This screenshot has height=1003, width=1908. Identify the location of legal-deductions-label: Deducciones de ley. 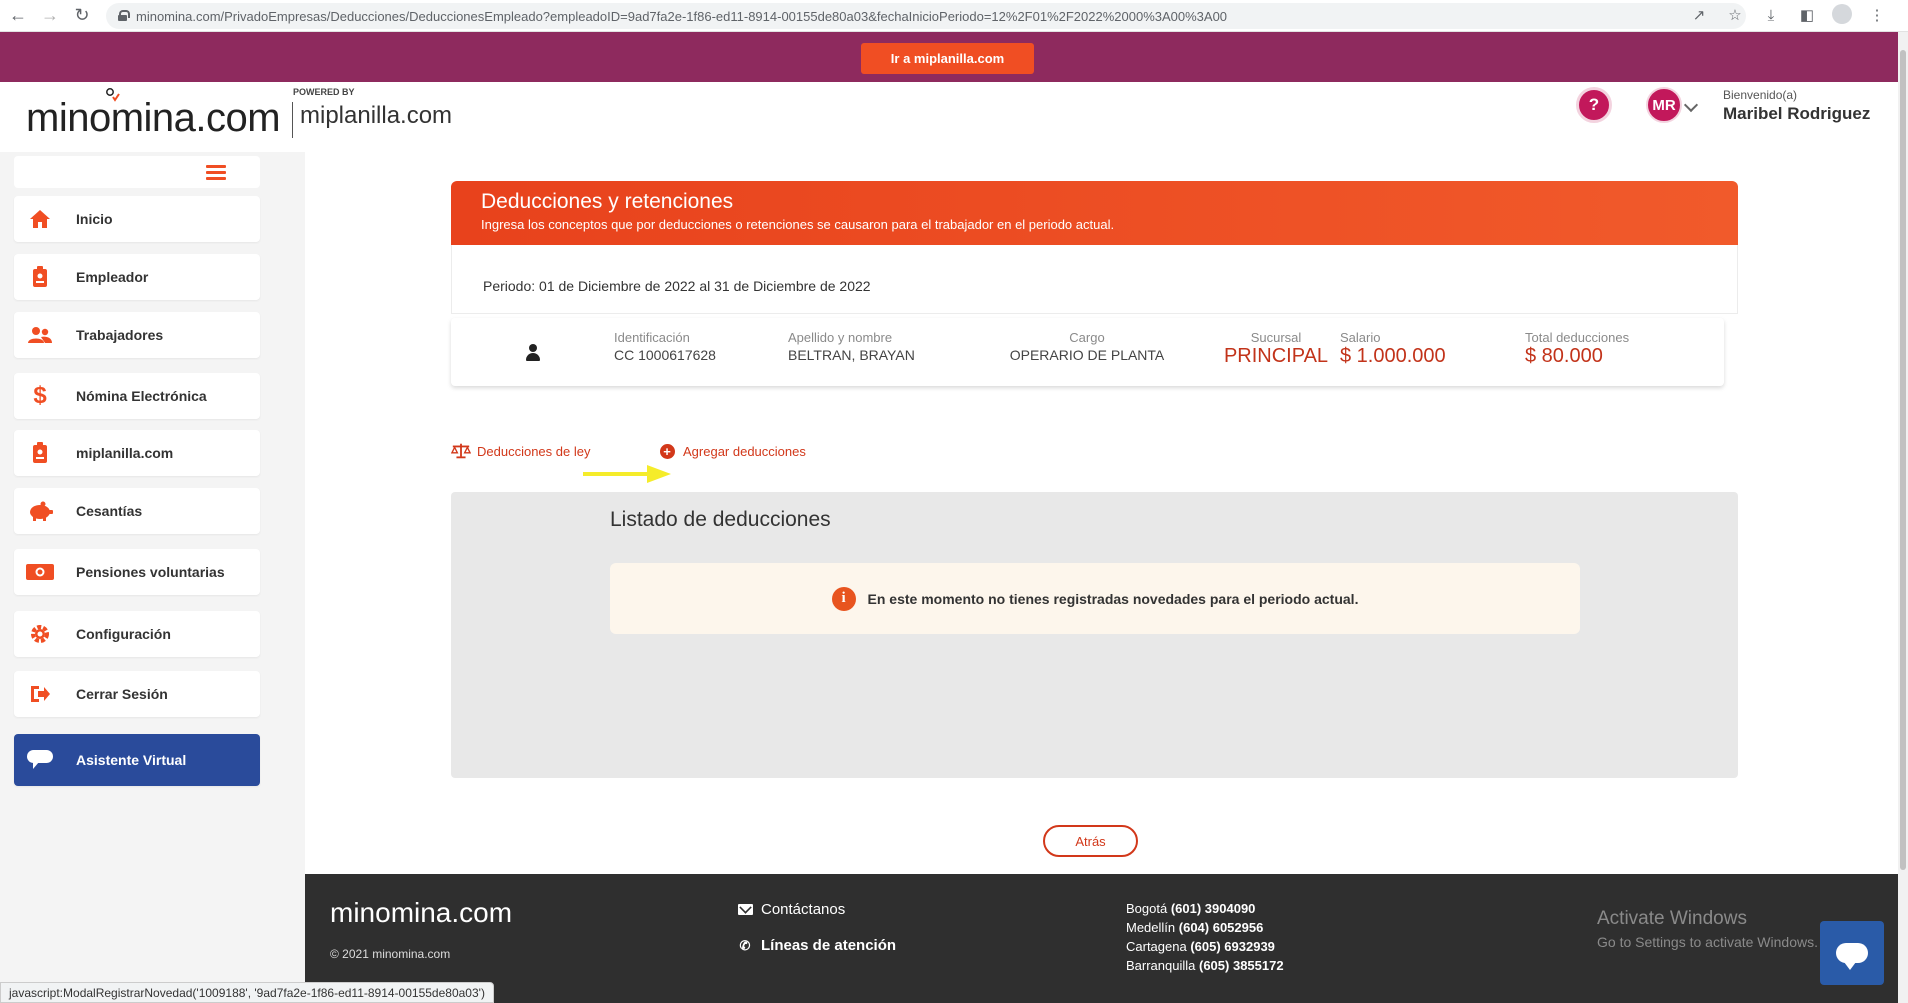
(534, 451).